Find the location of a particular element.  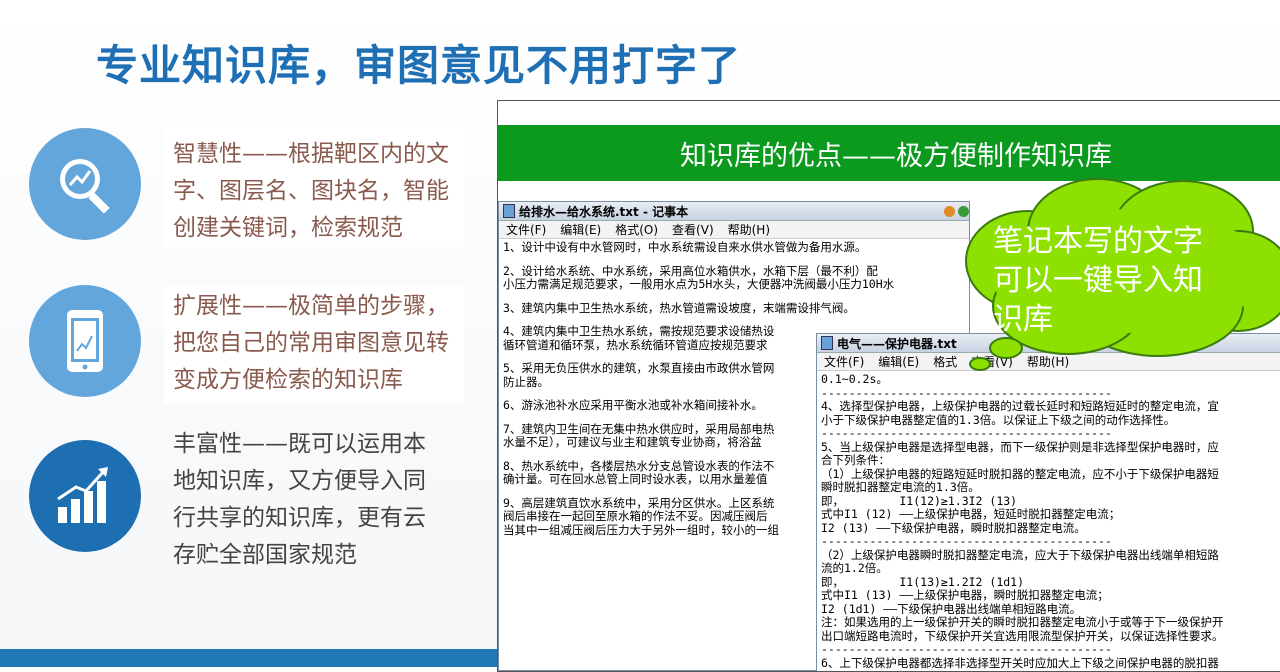

feature-1-text: 智慧性——根据靶区内的文字、图层名、图块名，智能创建关键词，检索规范 is located at coordinates (314, 187).